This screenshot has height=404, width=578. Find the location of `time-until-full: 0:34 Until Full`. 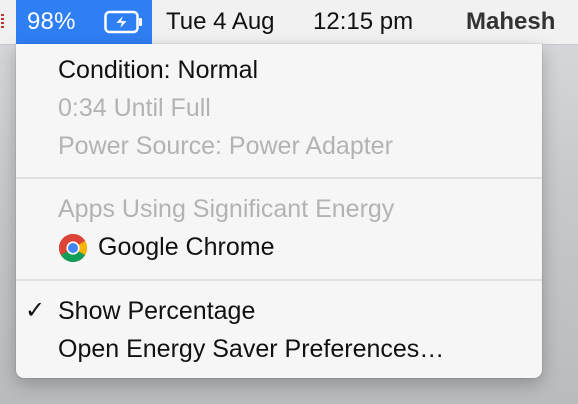

time-until-full: 0:34 Until Full is located at coordinates (134, 108).